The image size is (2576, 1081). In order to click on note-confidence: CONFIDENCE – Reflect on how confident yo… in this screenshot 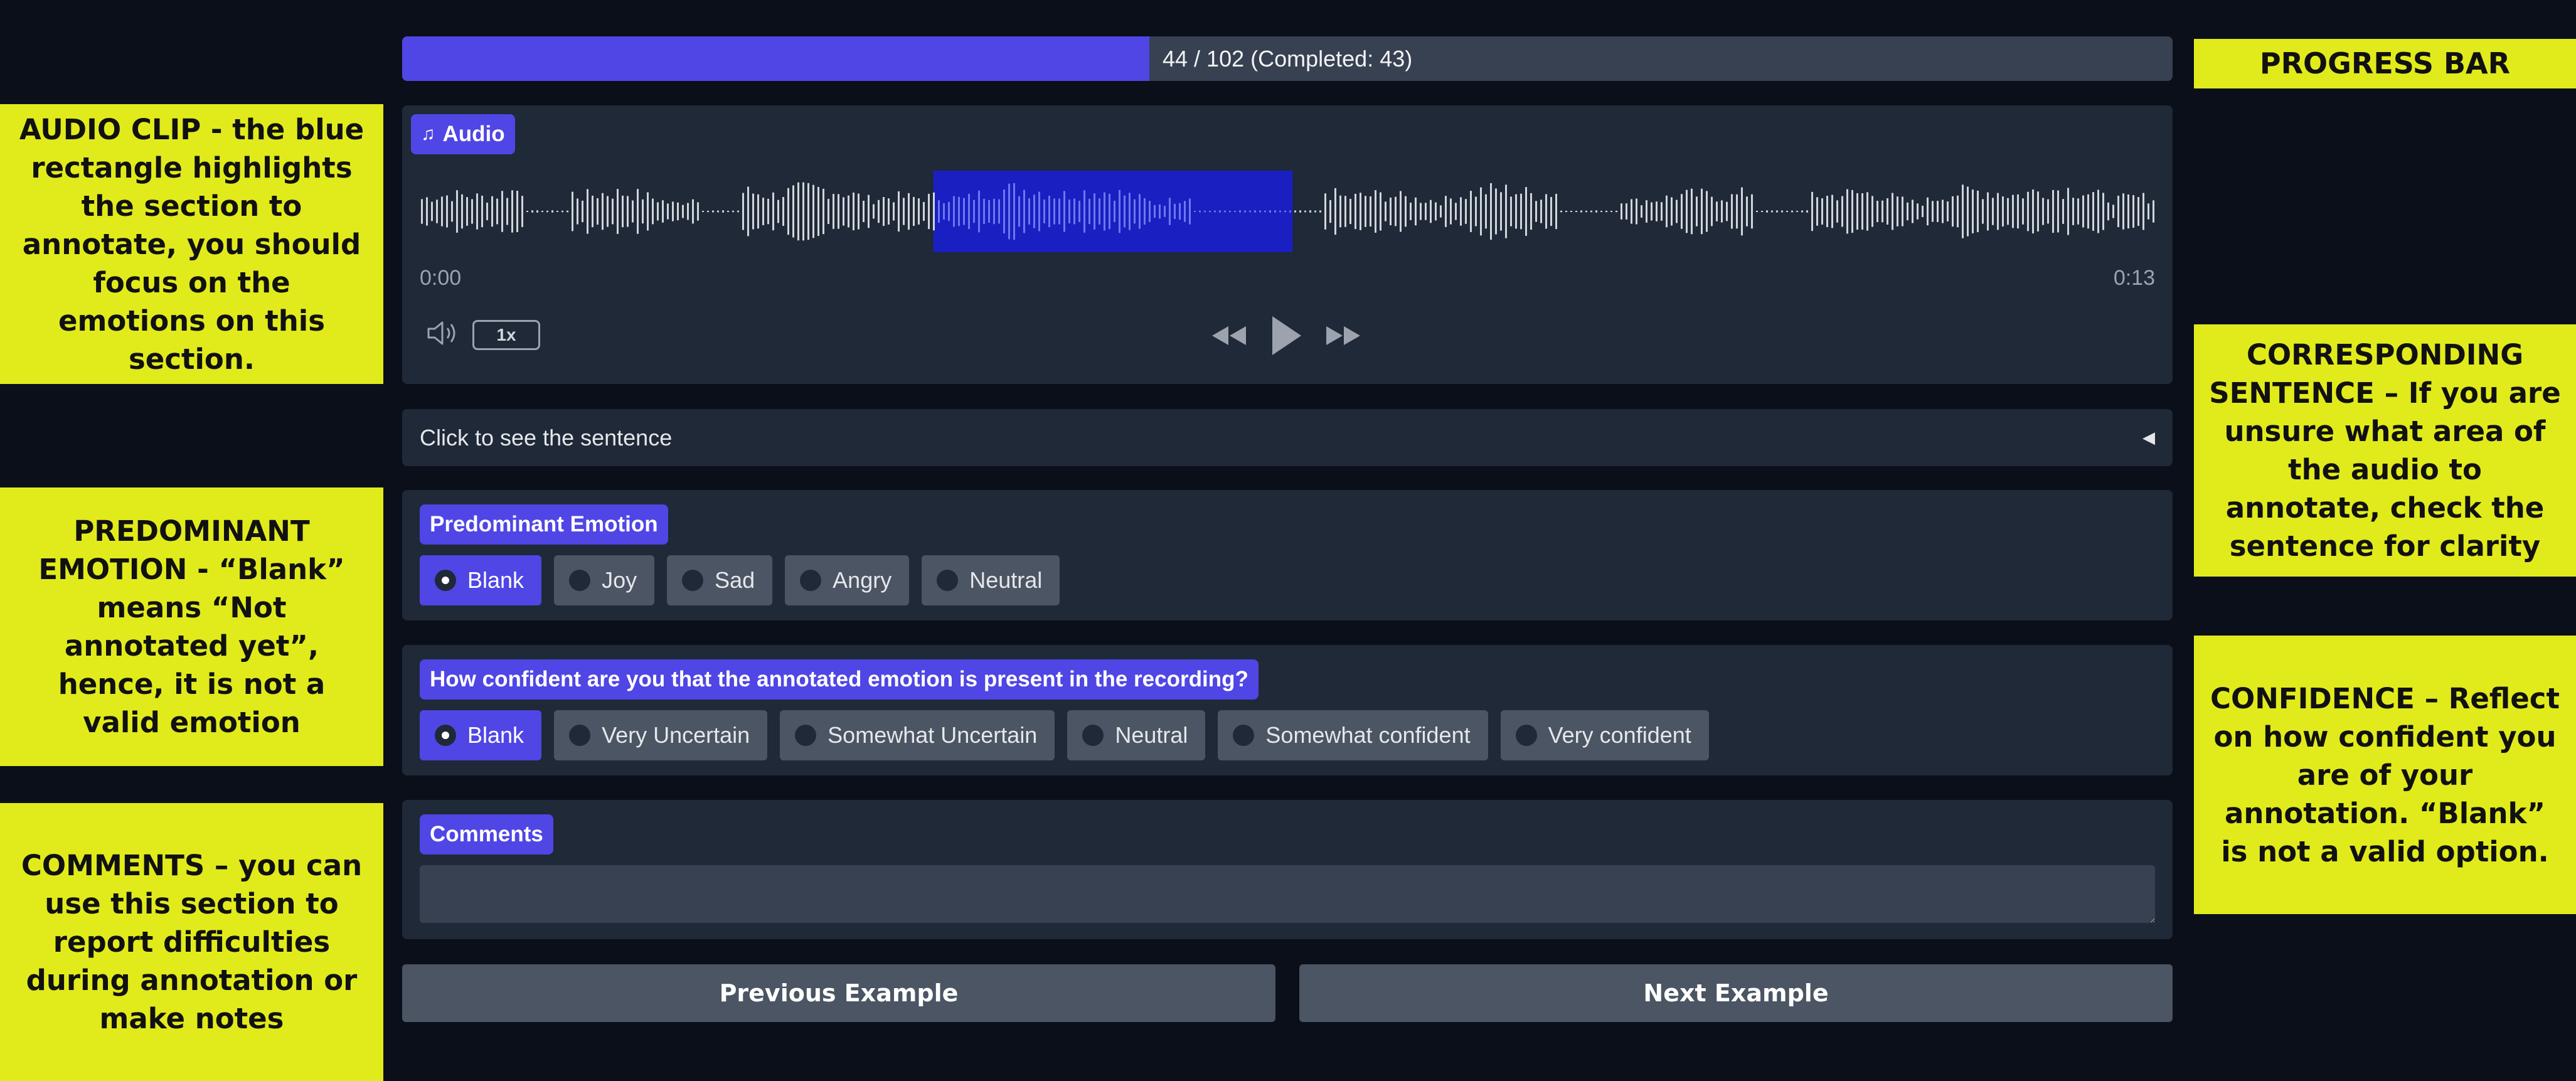, I will do `click(2385, 775)`.